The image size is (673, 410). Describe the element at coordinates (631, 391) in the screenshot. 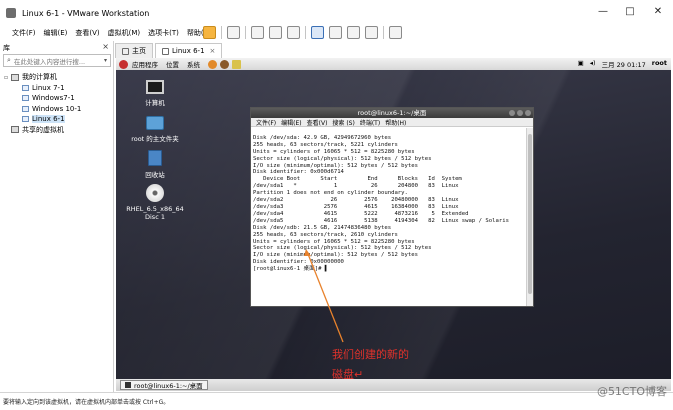

I see `watermark: @51CTO博客` at that location.